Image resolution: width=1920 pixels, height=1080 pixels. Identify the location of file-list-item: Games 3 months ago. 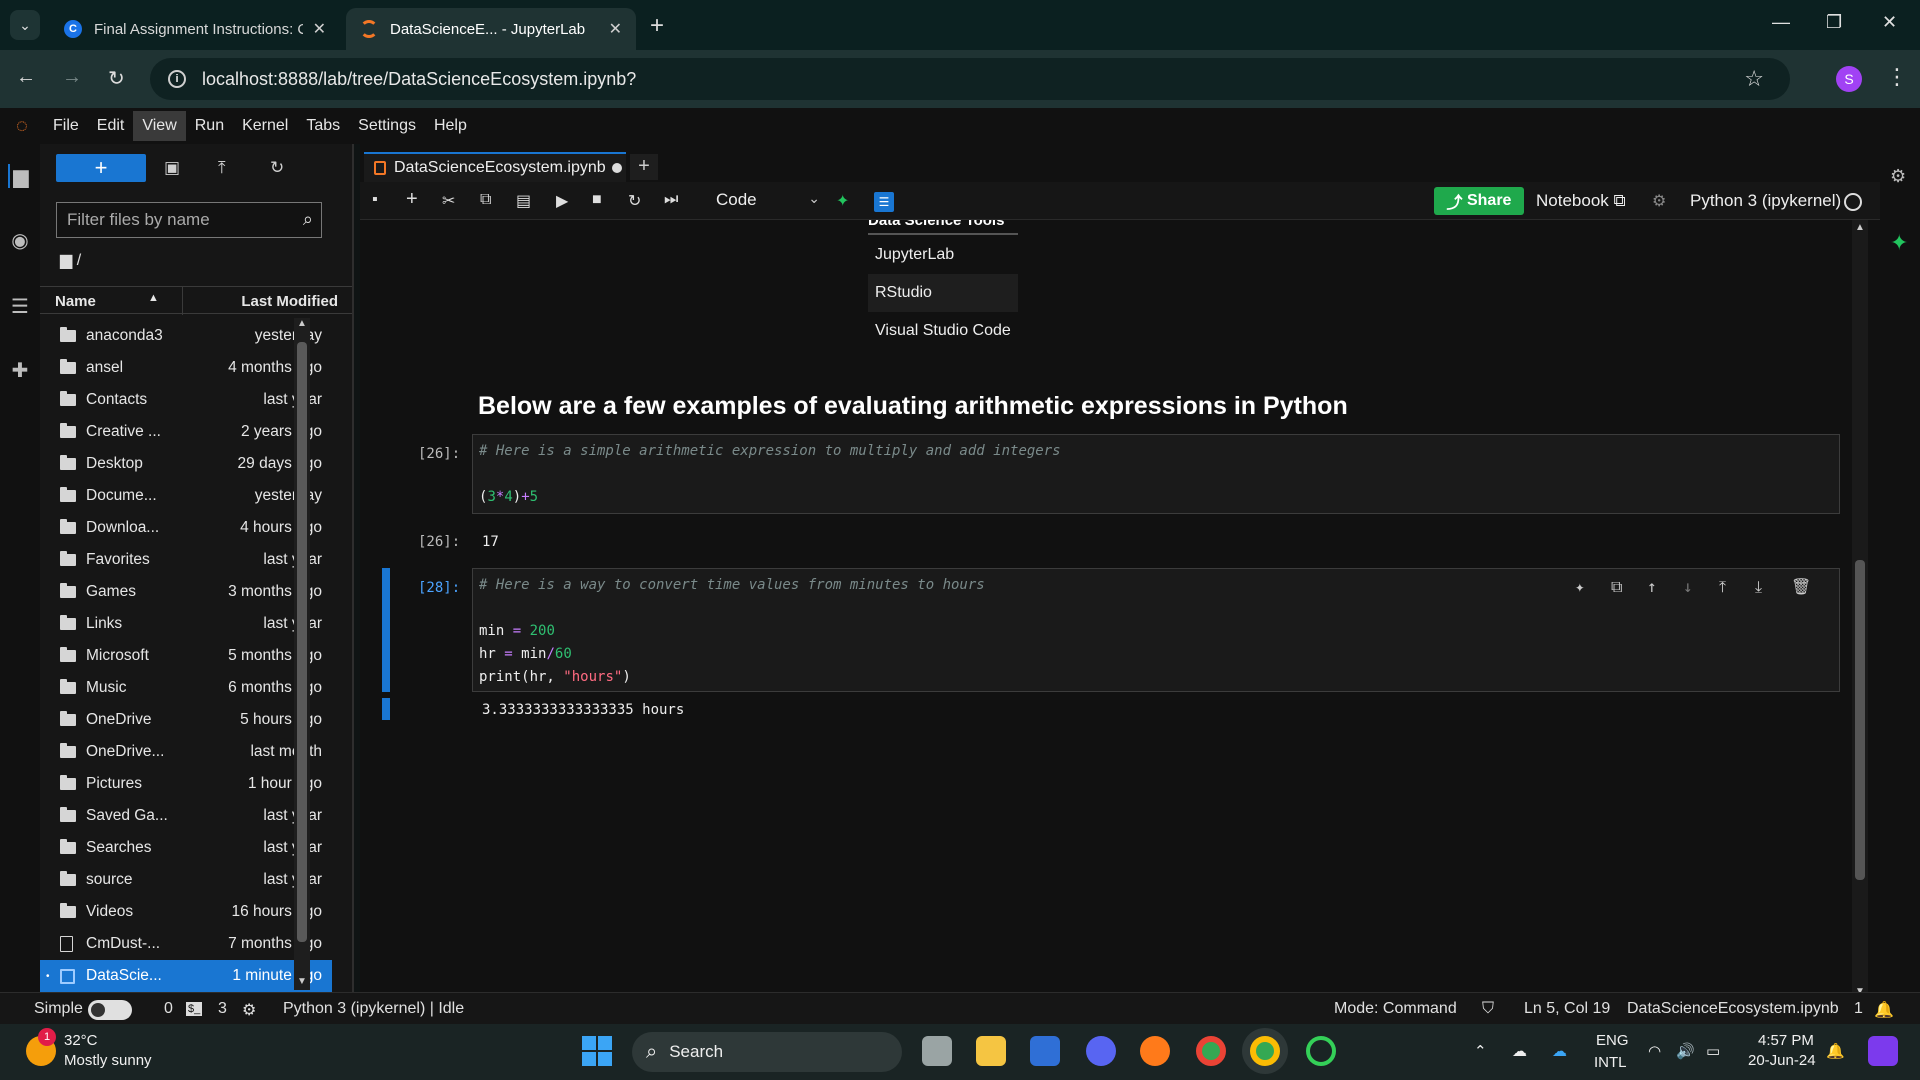
(186, 592).